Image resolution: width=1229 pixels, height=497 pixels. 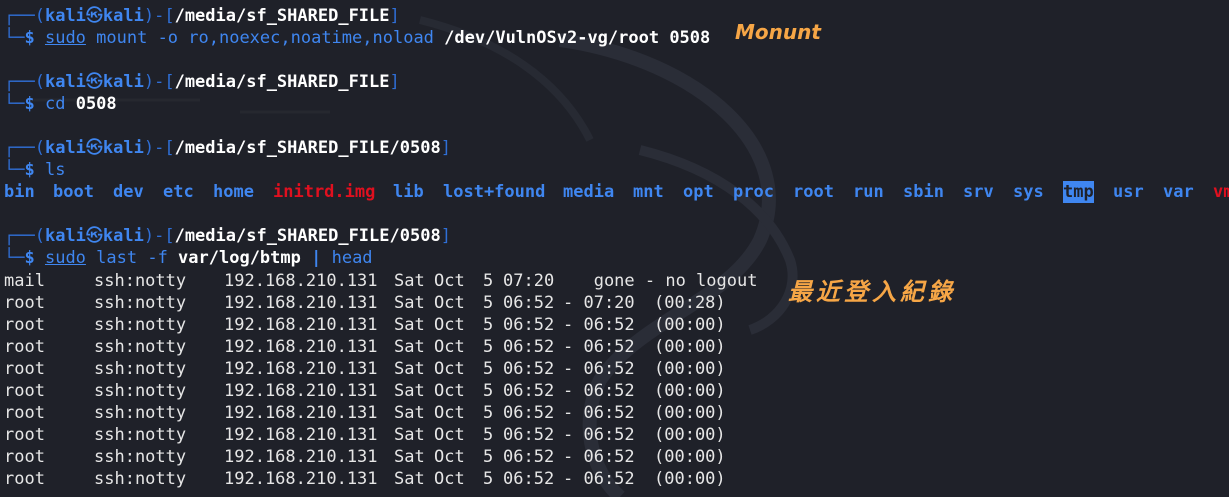 I want to click on login-time: 07:20, so click(x=529, y=281).